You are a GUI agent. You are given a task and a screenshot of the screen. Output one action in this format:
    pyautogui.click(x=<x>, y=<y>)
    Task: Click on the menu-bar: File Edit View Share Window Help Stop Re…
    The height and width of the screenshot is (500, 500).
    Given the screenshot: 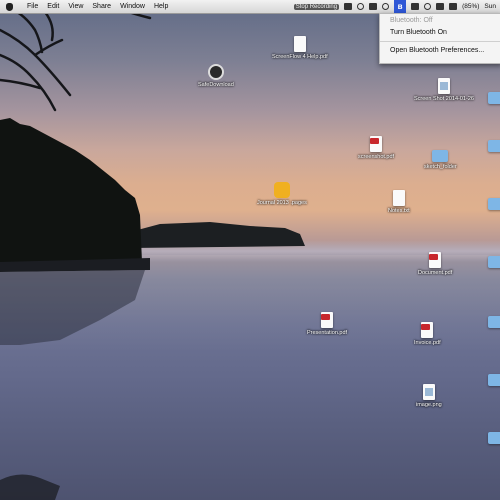 What is the action you would take?
    pyautogui.click(x=250, y=7)
    